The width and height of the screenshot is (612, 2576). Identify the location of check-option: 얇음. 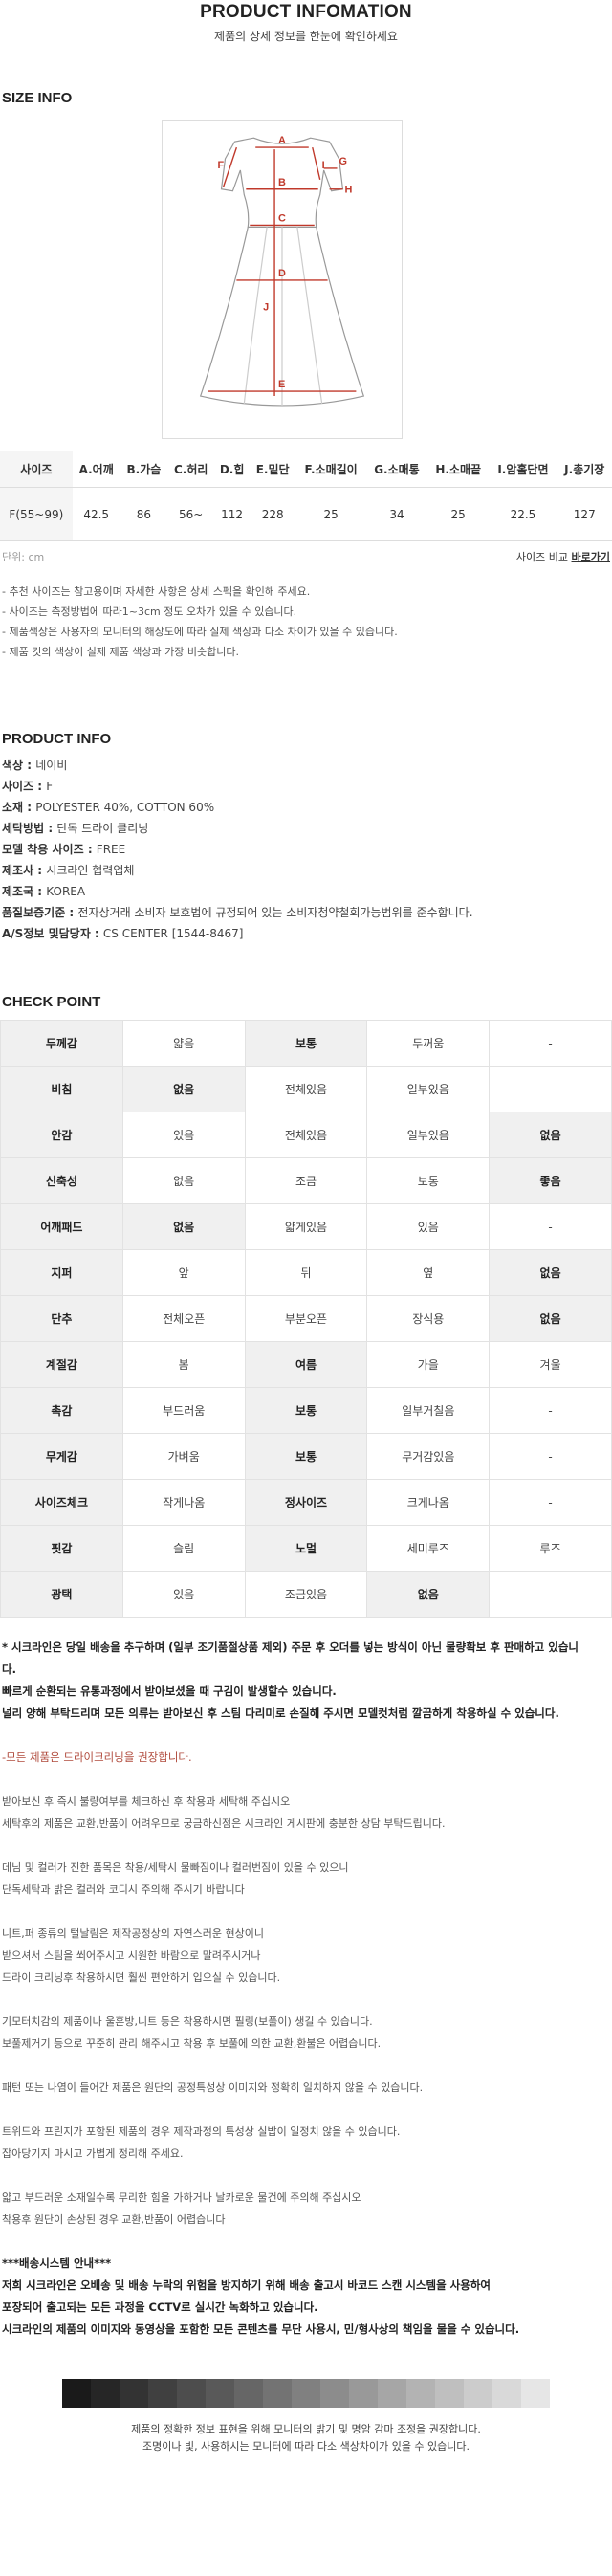
(183, 1043).